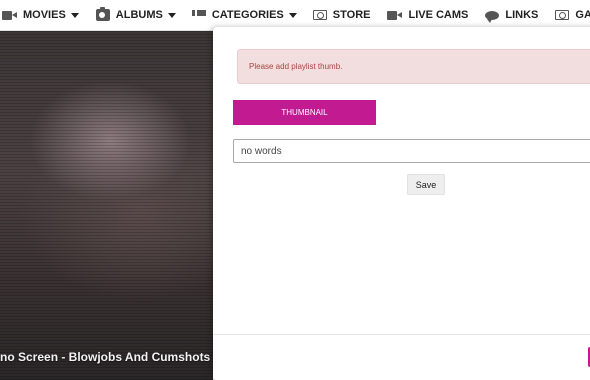 Image resolution: width=590 pixels, height=380 pixels. I want to click on nav-store: STORE, so click(341, 15).